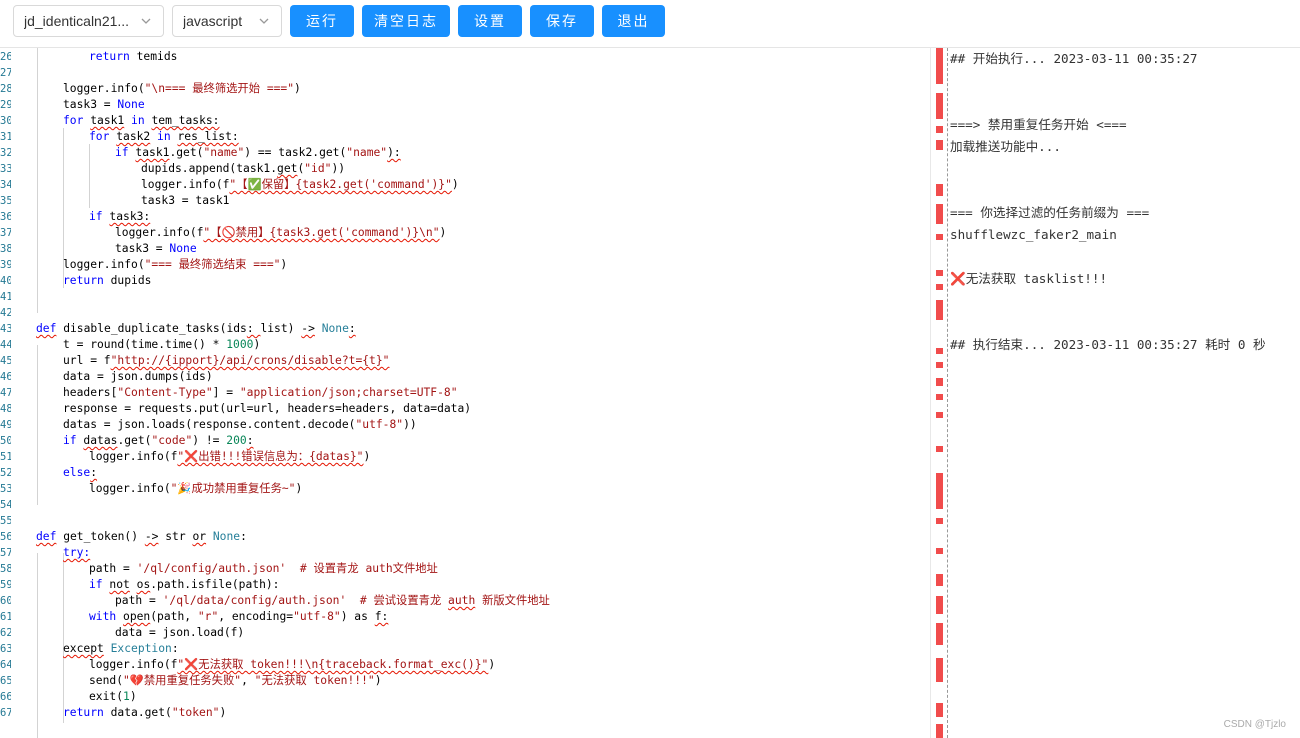 Image resolution: width=1300 pixels, height=738 pixels. What do you see at coordinates (562, 21) in the screenshot?
I see `save-button: 保存` at bounding box center [562, 21].